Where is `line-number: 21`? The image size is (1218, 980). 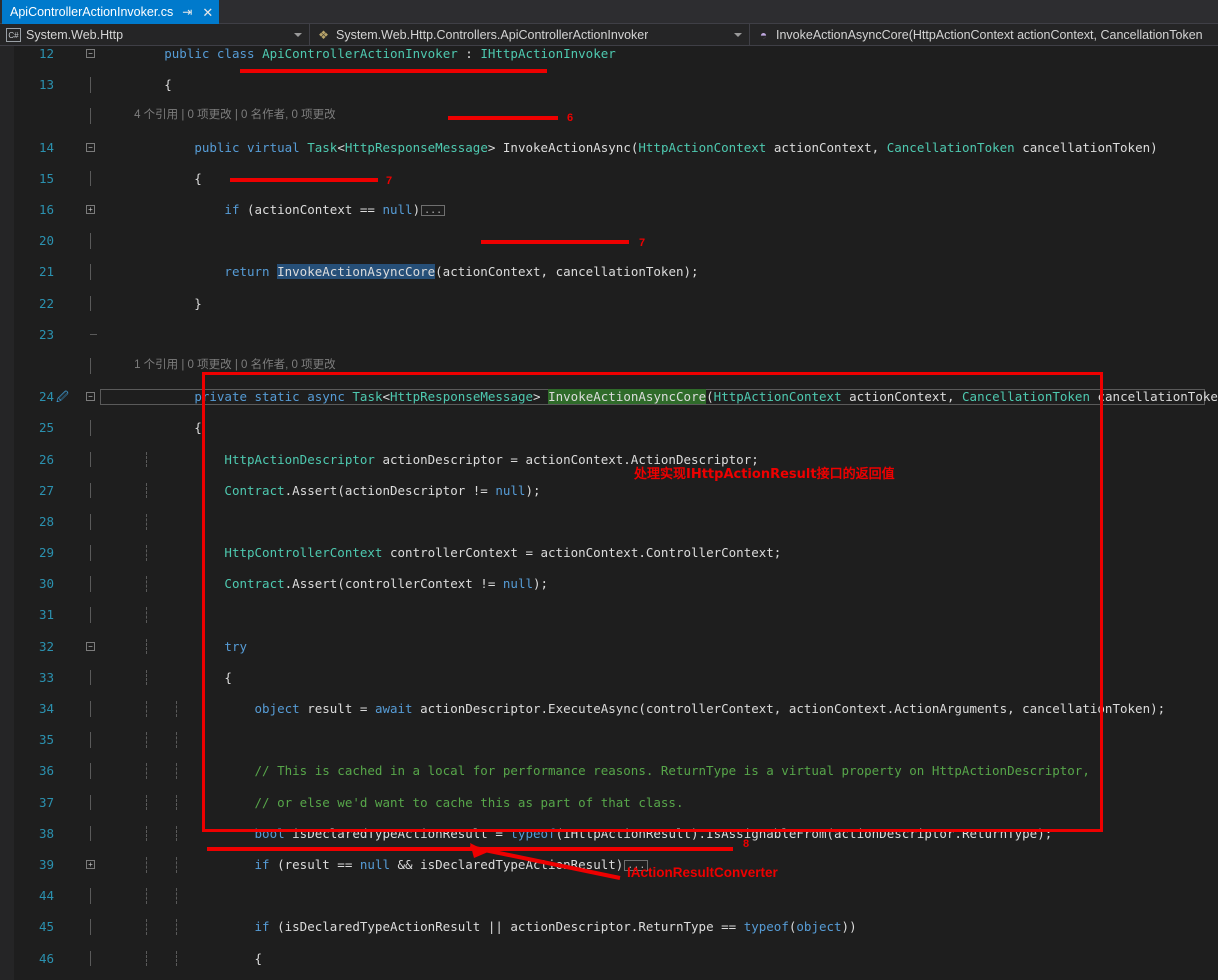 line-number: 21 is located at coordinates (46, 272).